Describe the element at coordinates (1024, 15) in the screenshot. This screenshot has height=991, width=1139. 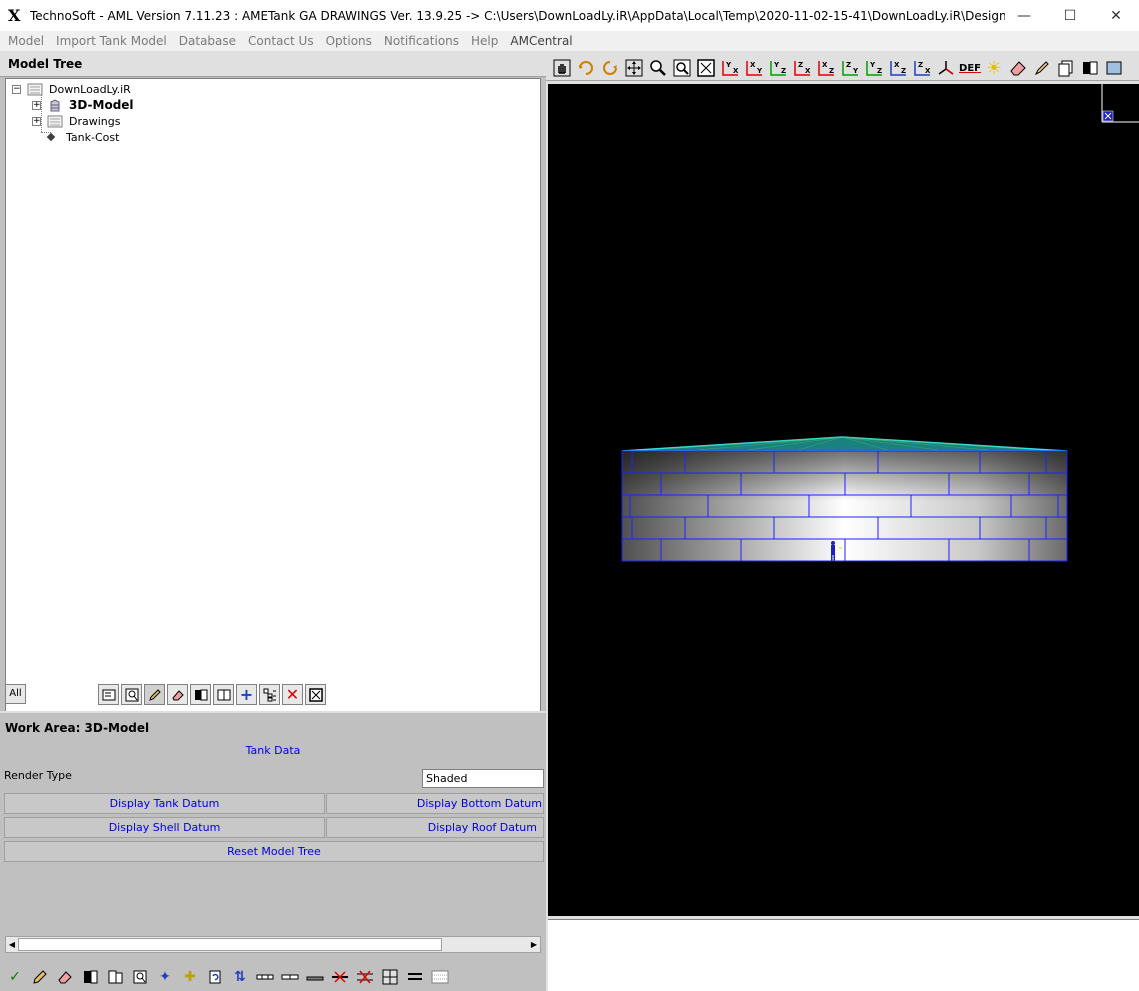
I see `minimize-button: —` at that location.